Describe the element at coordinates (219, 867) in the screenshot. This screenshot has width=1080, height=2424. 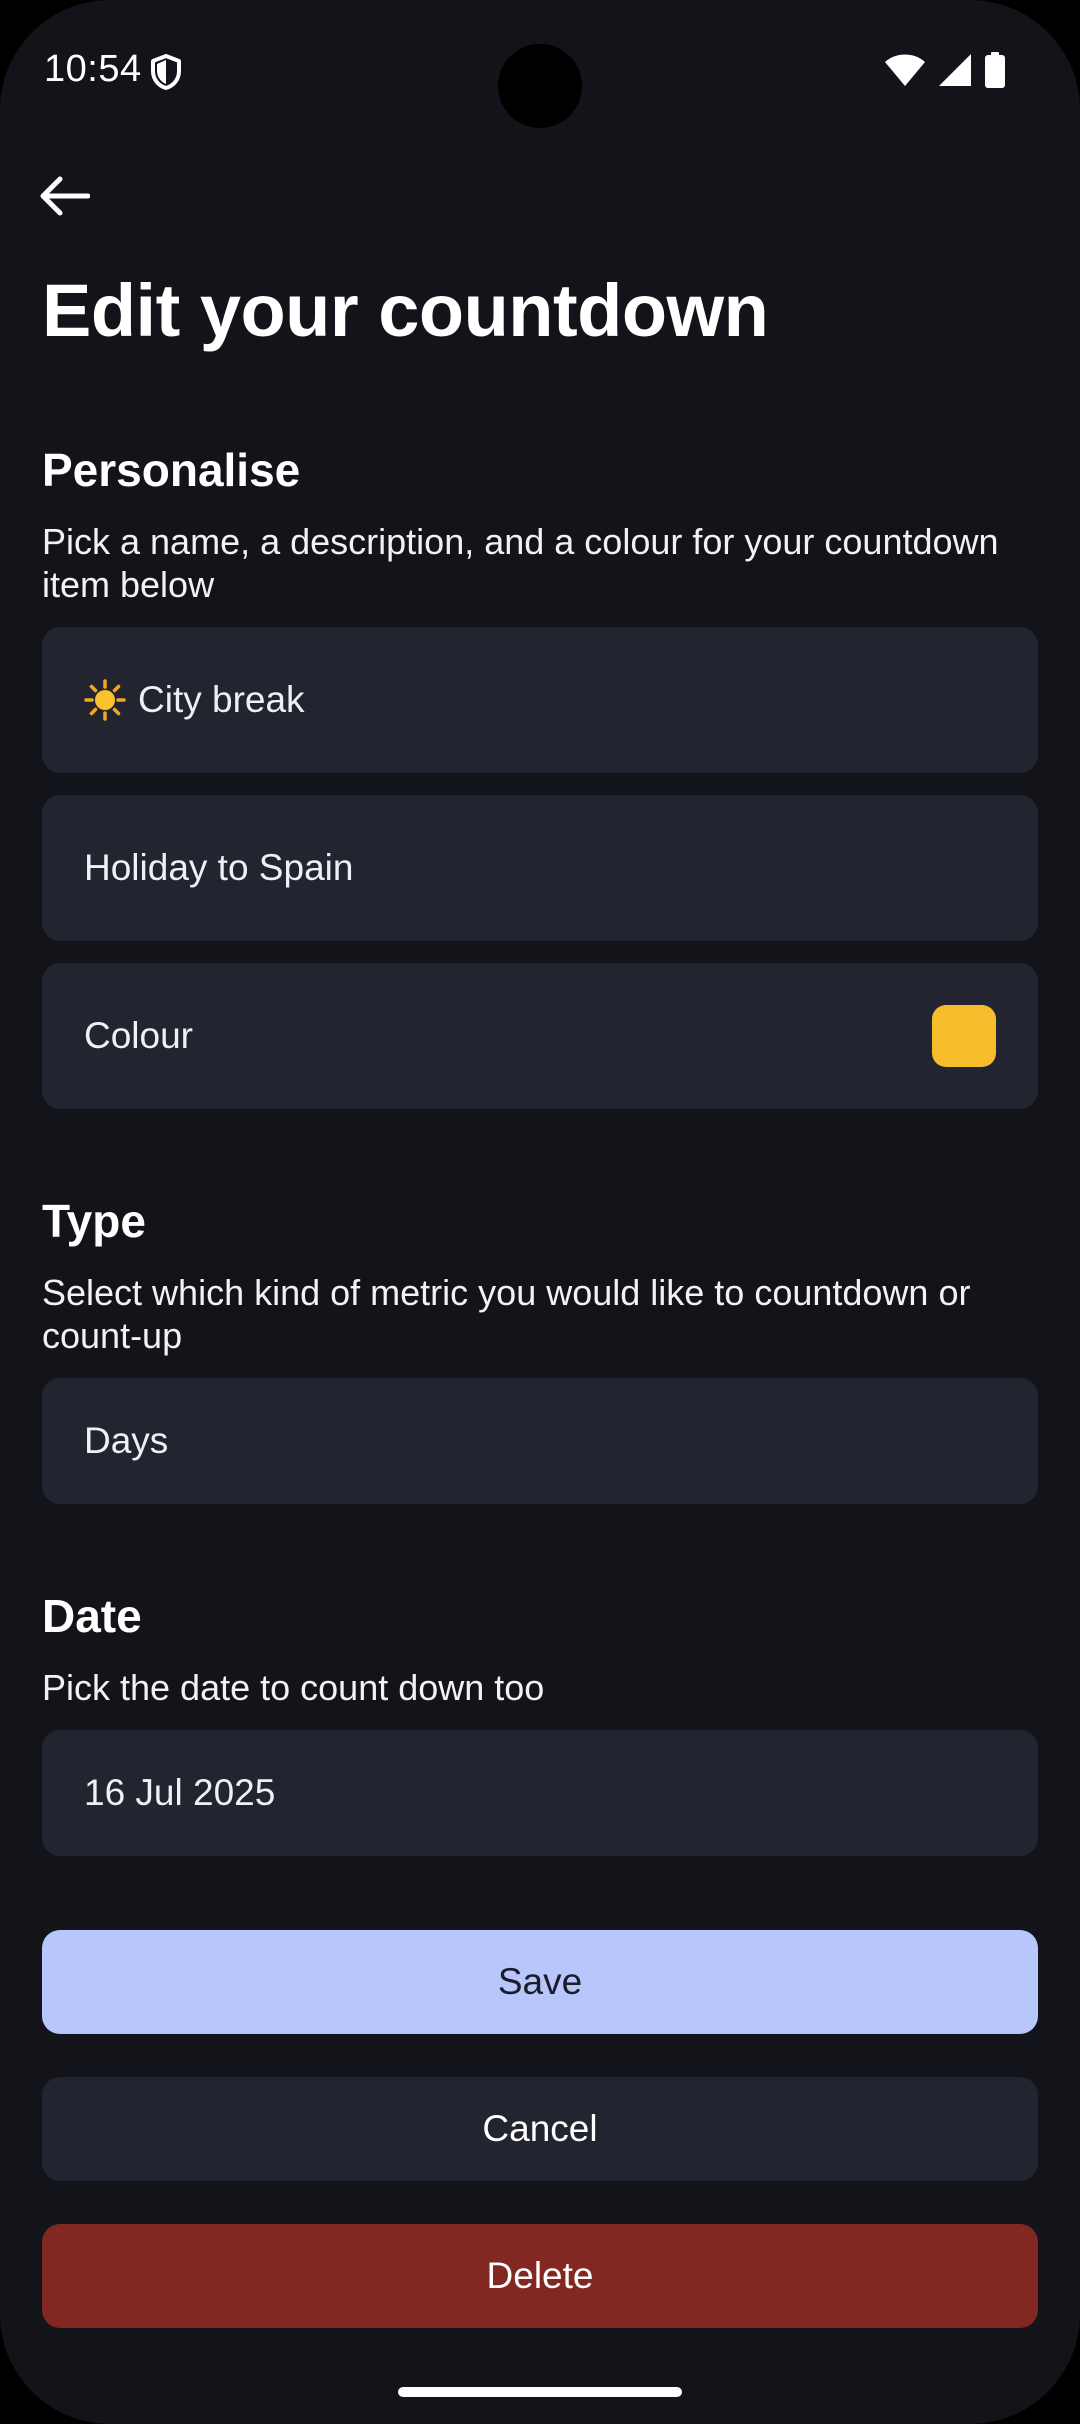
I see `description-value: Holiday to Spain` at that location.